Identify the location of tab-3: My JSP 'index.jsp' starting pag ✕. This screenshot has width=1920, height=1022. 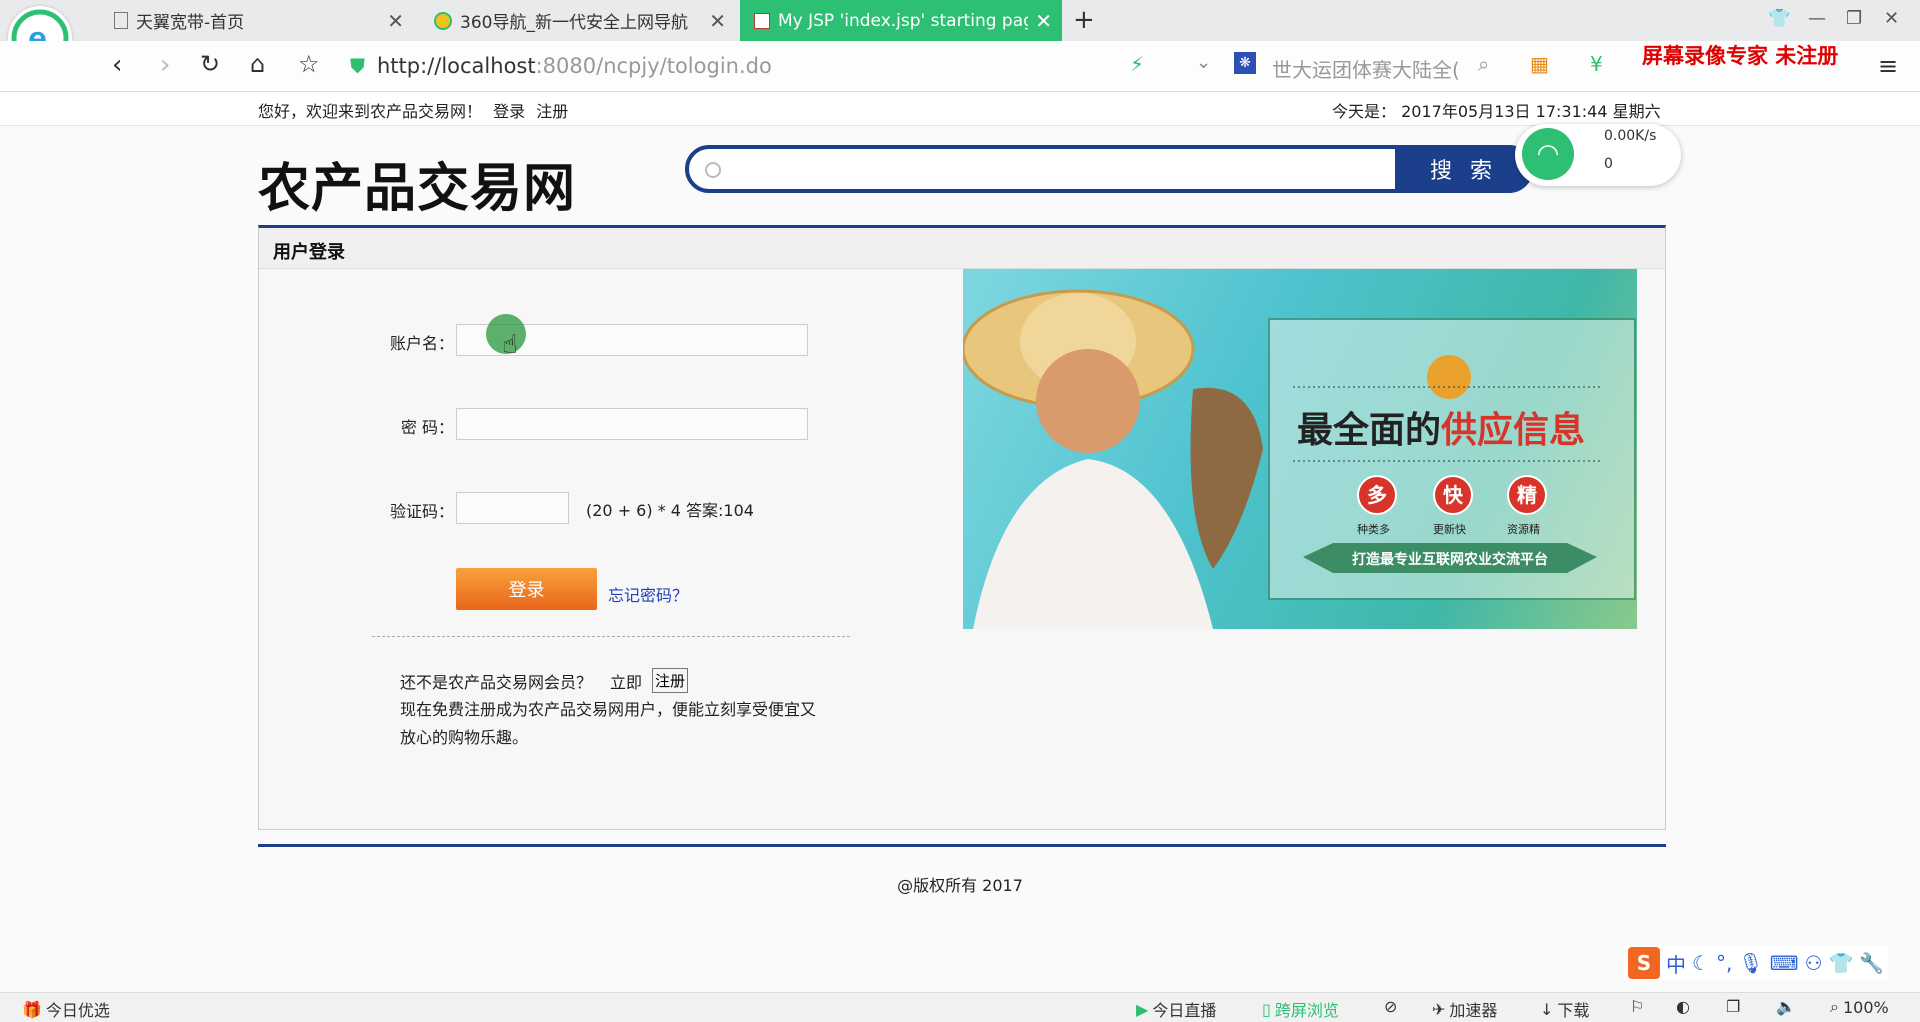
(901, 20).